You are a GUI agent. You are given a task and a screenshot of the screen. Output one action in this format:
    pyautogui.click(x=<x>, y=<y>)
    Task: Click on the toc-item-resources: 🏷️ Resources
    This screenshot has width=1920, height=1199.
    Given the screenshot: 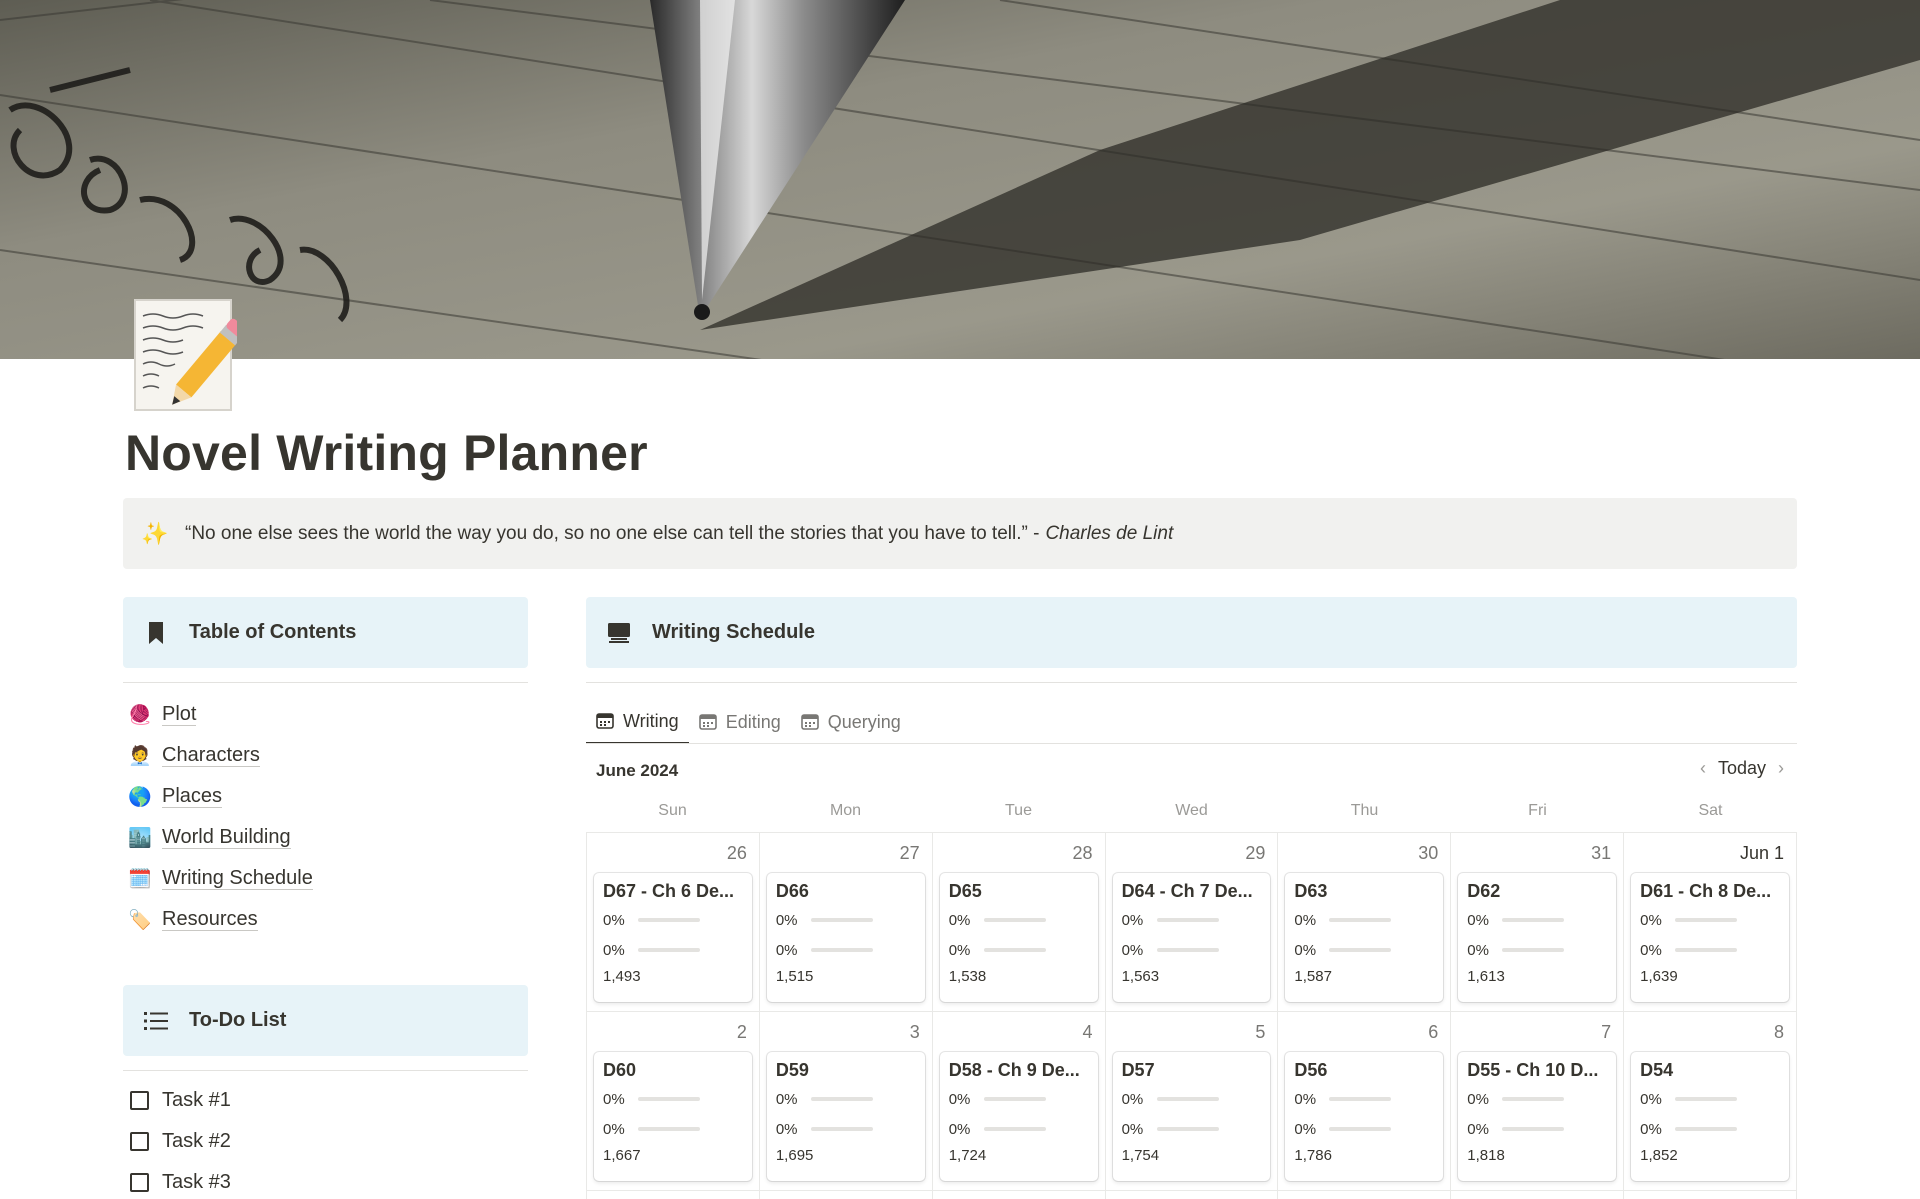 What is the action you would take?
    pyautogui.click(x=220, y=919)
    